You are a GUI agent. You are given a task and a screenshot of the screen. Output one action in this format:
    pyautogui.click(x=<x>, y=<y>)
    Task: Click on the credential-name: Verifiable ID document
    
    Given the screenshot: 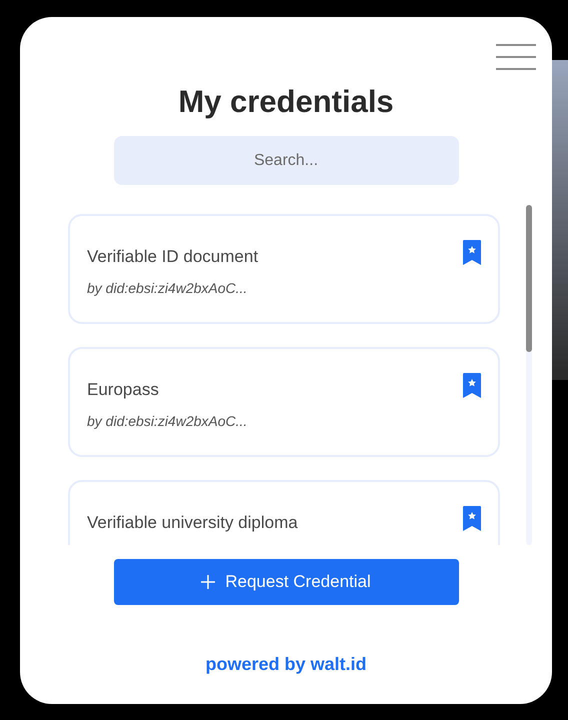 What is the action you would take?
    pyautogui.click(x=172, y=257)
    